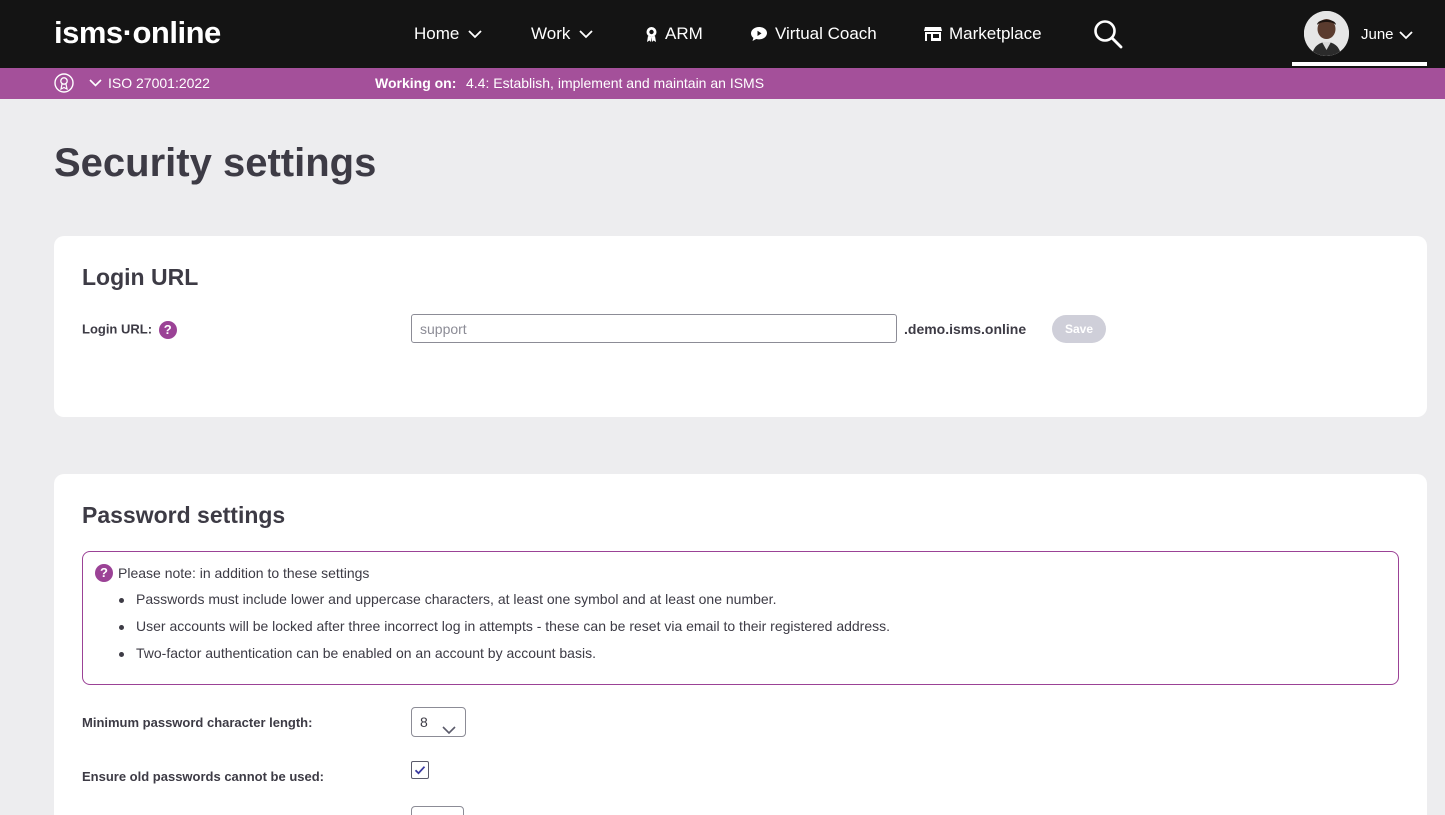  I want to click on nav-work: Work, so click(562, 34).